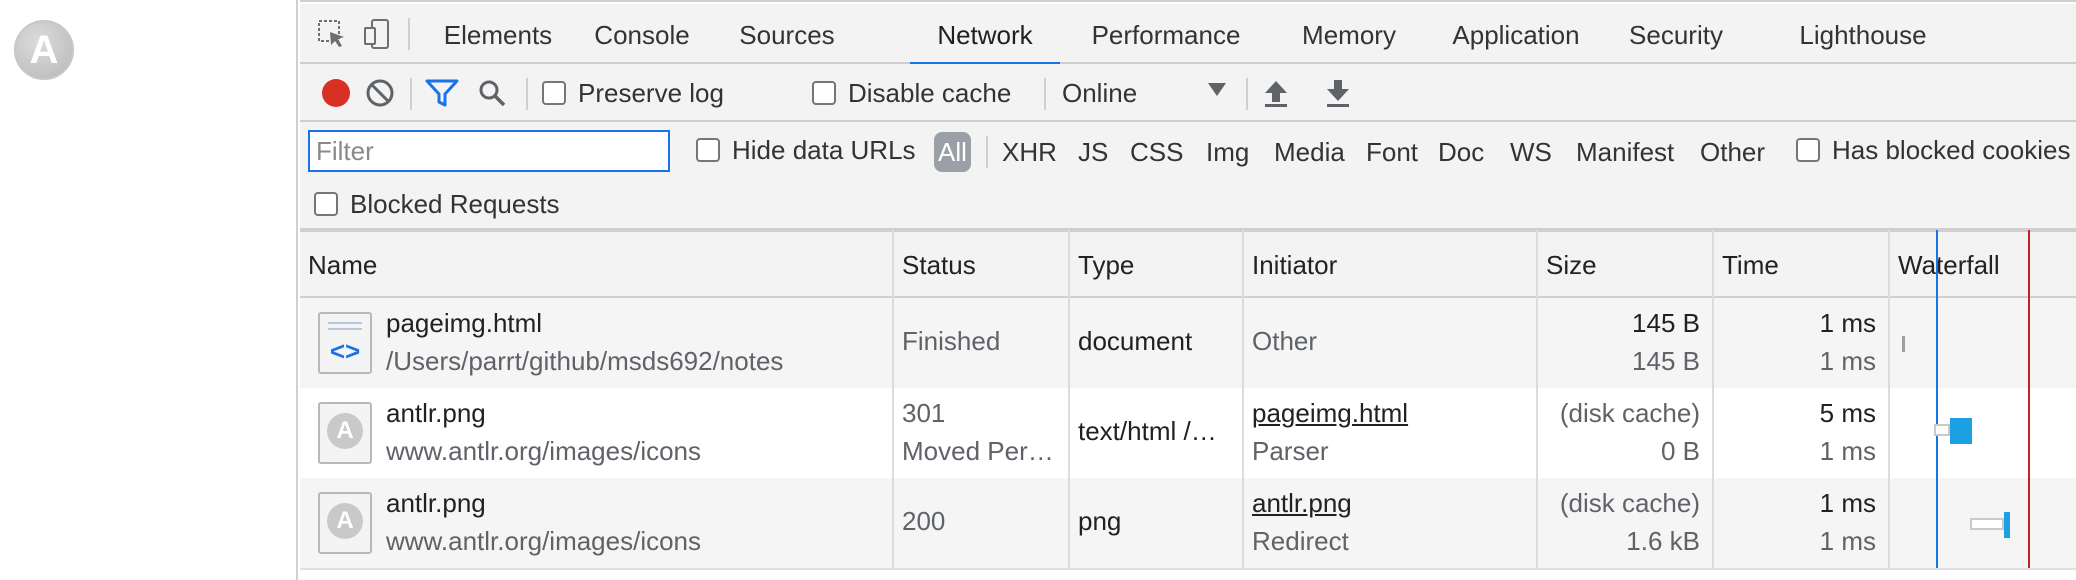 This screenshot has height=580, width=2076. Describe the element at coordinates (1029, 152) in the screenshot. I see `type-filter-xhr: XHR` at that location.